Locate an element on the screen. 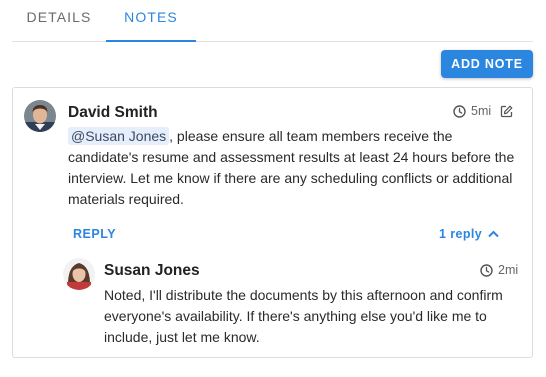 The image size is (546, 377). avatar-susan-jones is located at coordinates (79, 274).